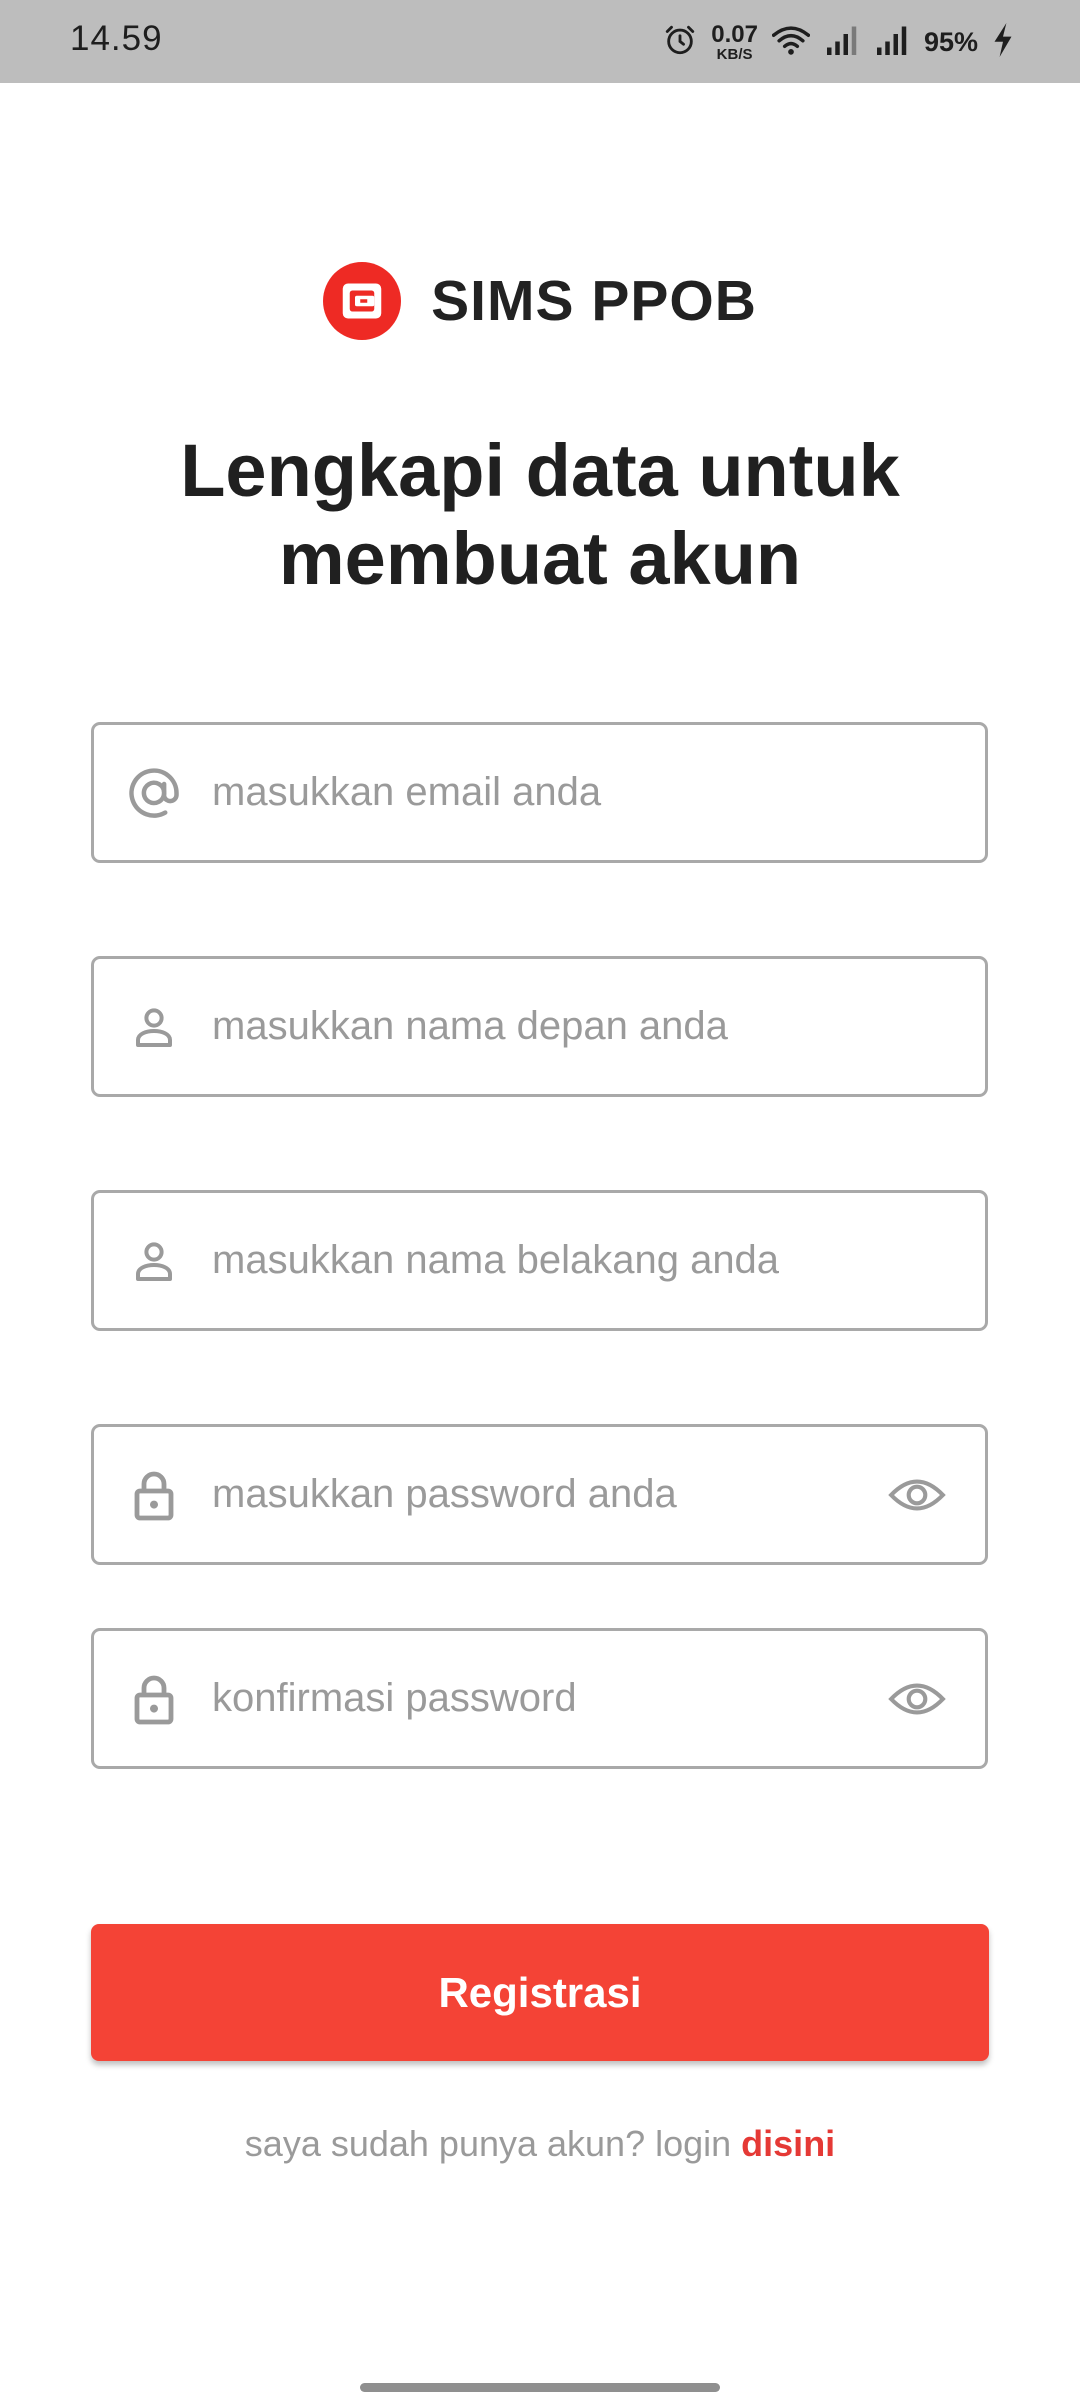  What do you see at coordinates (562, 1260) in the screenshot?
I see `last-name-input` at bounding box center [562, 1260].